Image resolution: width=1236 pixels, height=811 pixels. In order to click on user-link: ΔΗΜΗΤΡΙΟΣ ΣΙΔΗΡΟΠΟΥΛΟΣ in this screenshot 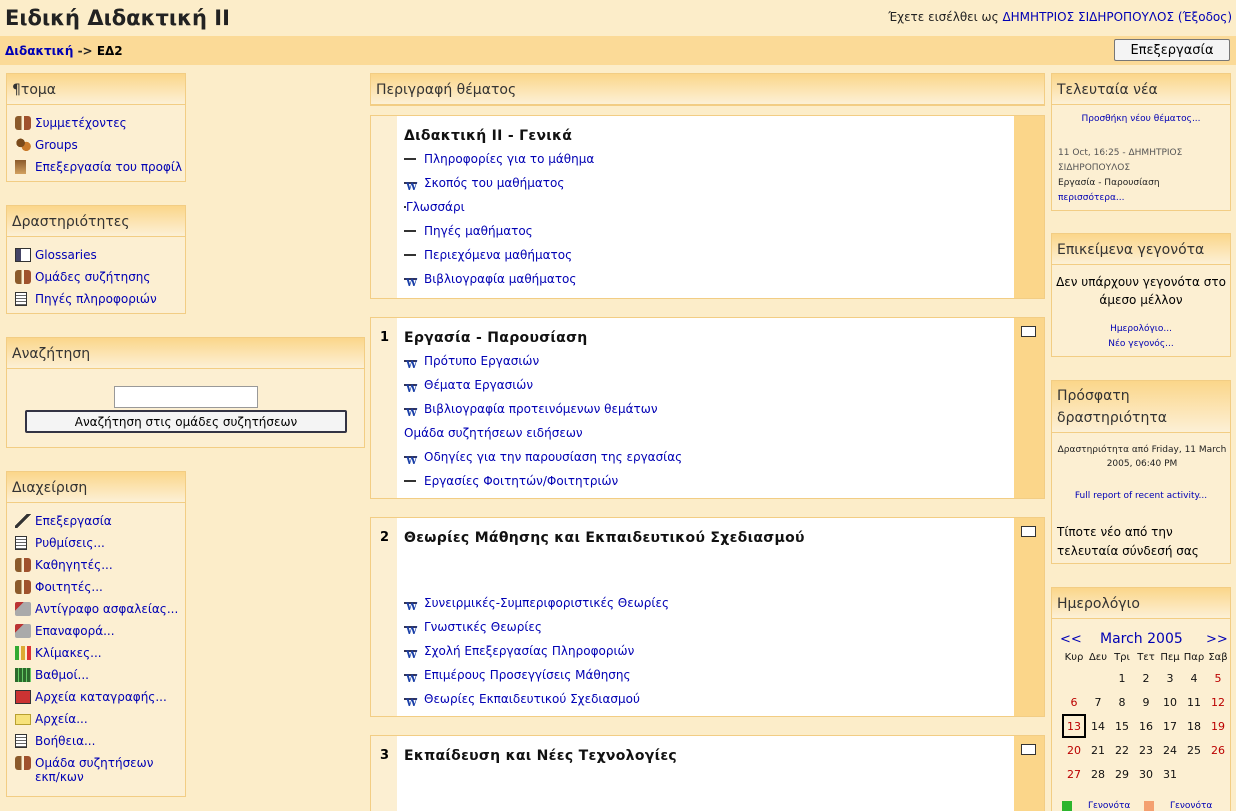, I will do `click(1088, 17)`.